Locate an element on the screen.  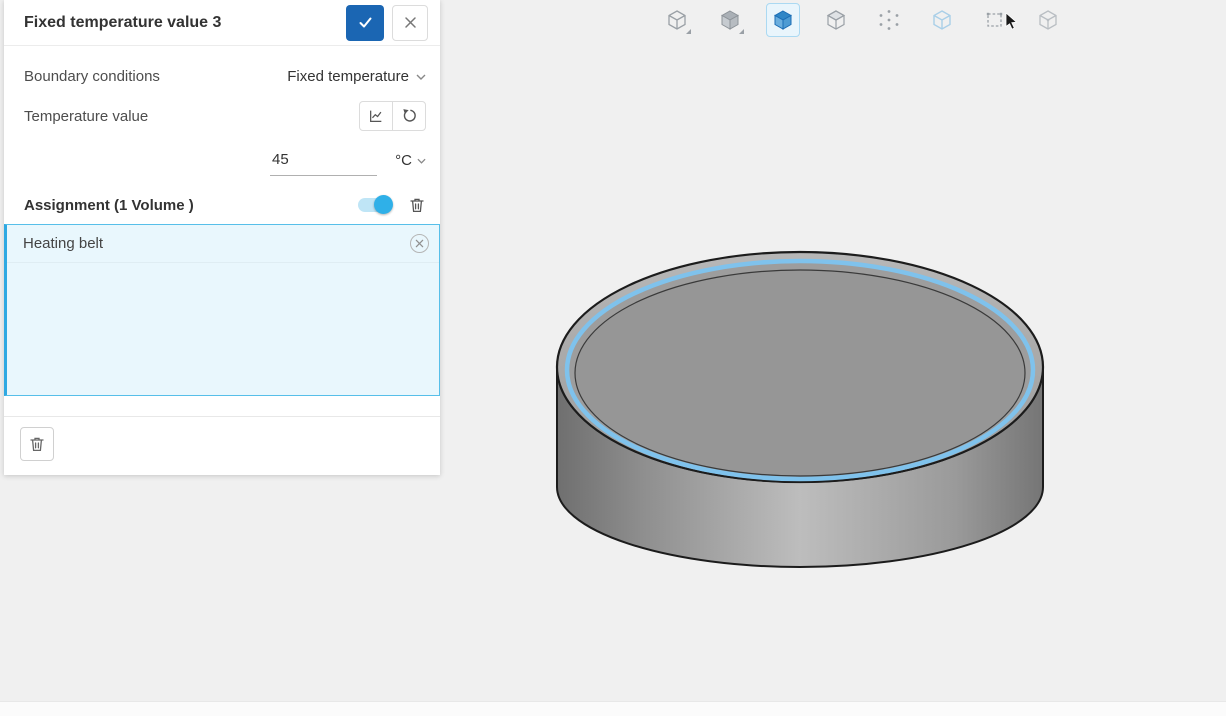
close-icon is located at coordinates (410, 22).